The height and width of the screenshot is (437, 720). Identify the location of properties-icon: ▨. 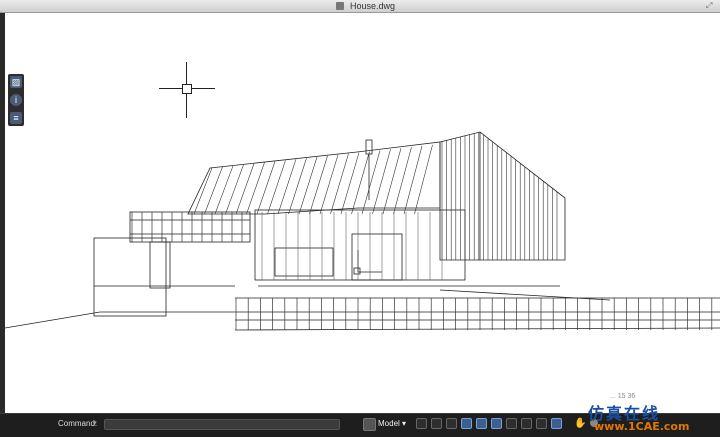
(16, 82).